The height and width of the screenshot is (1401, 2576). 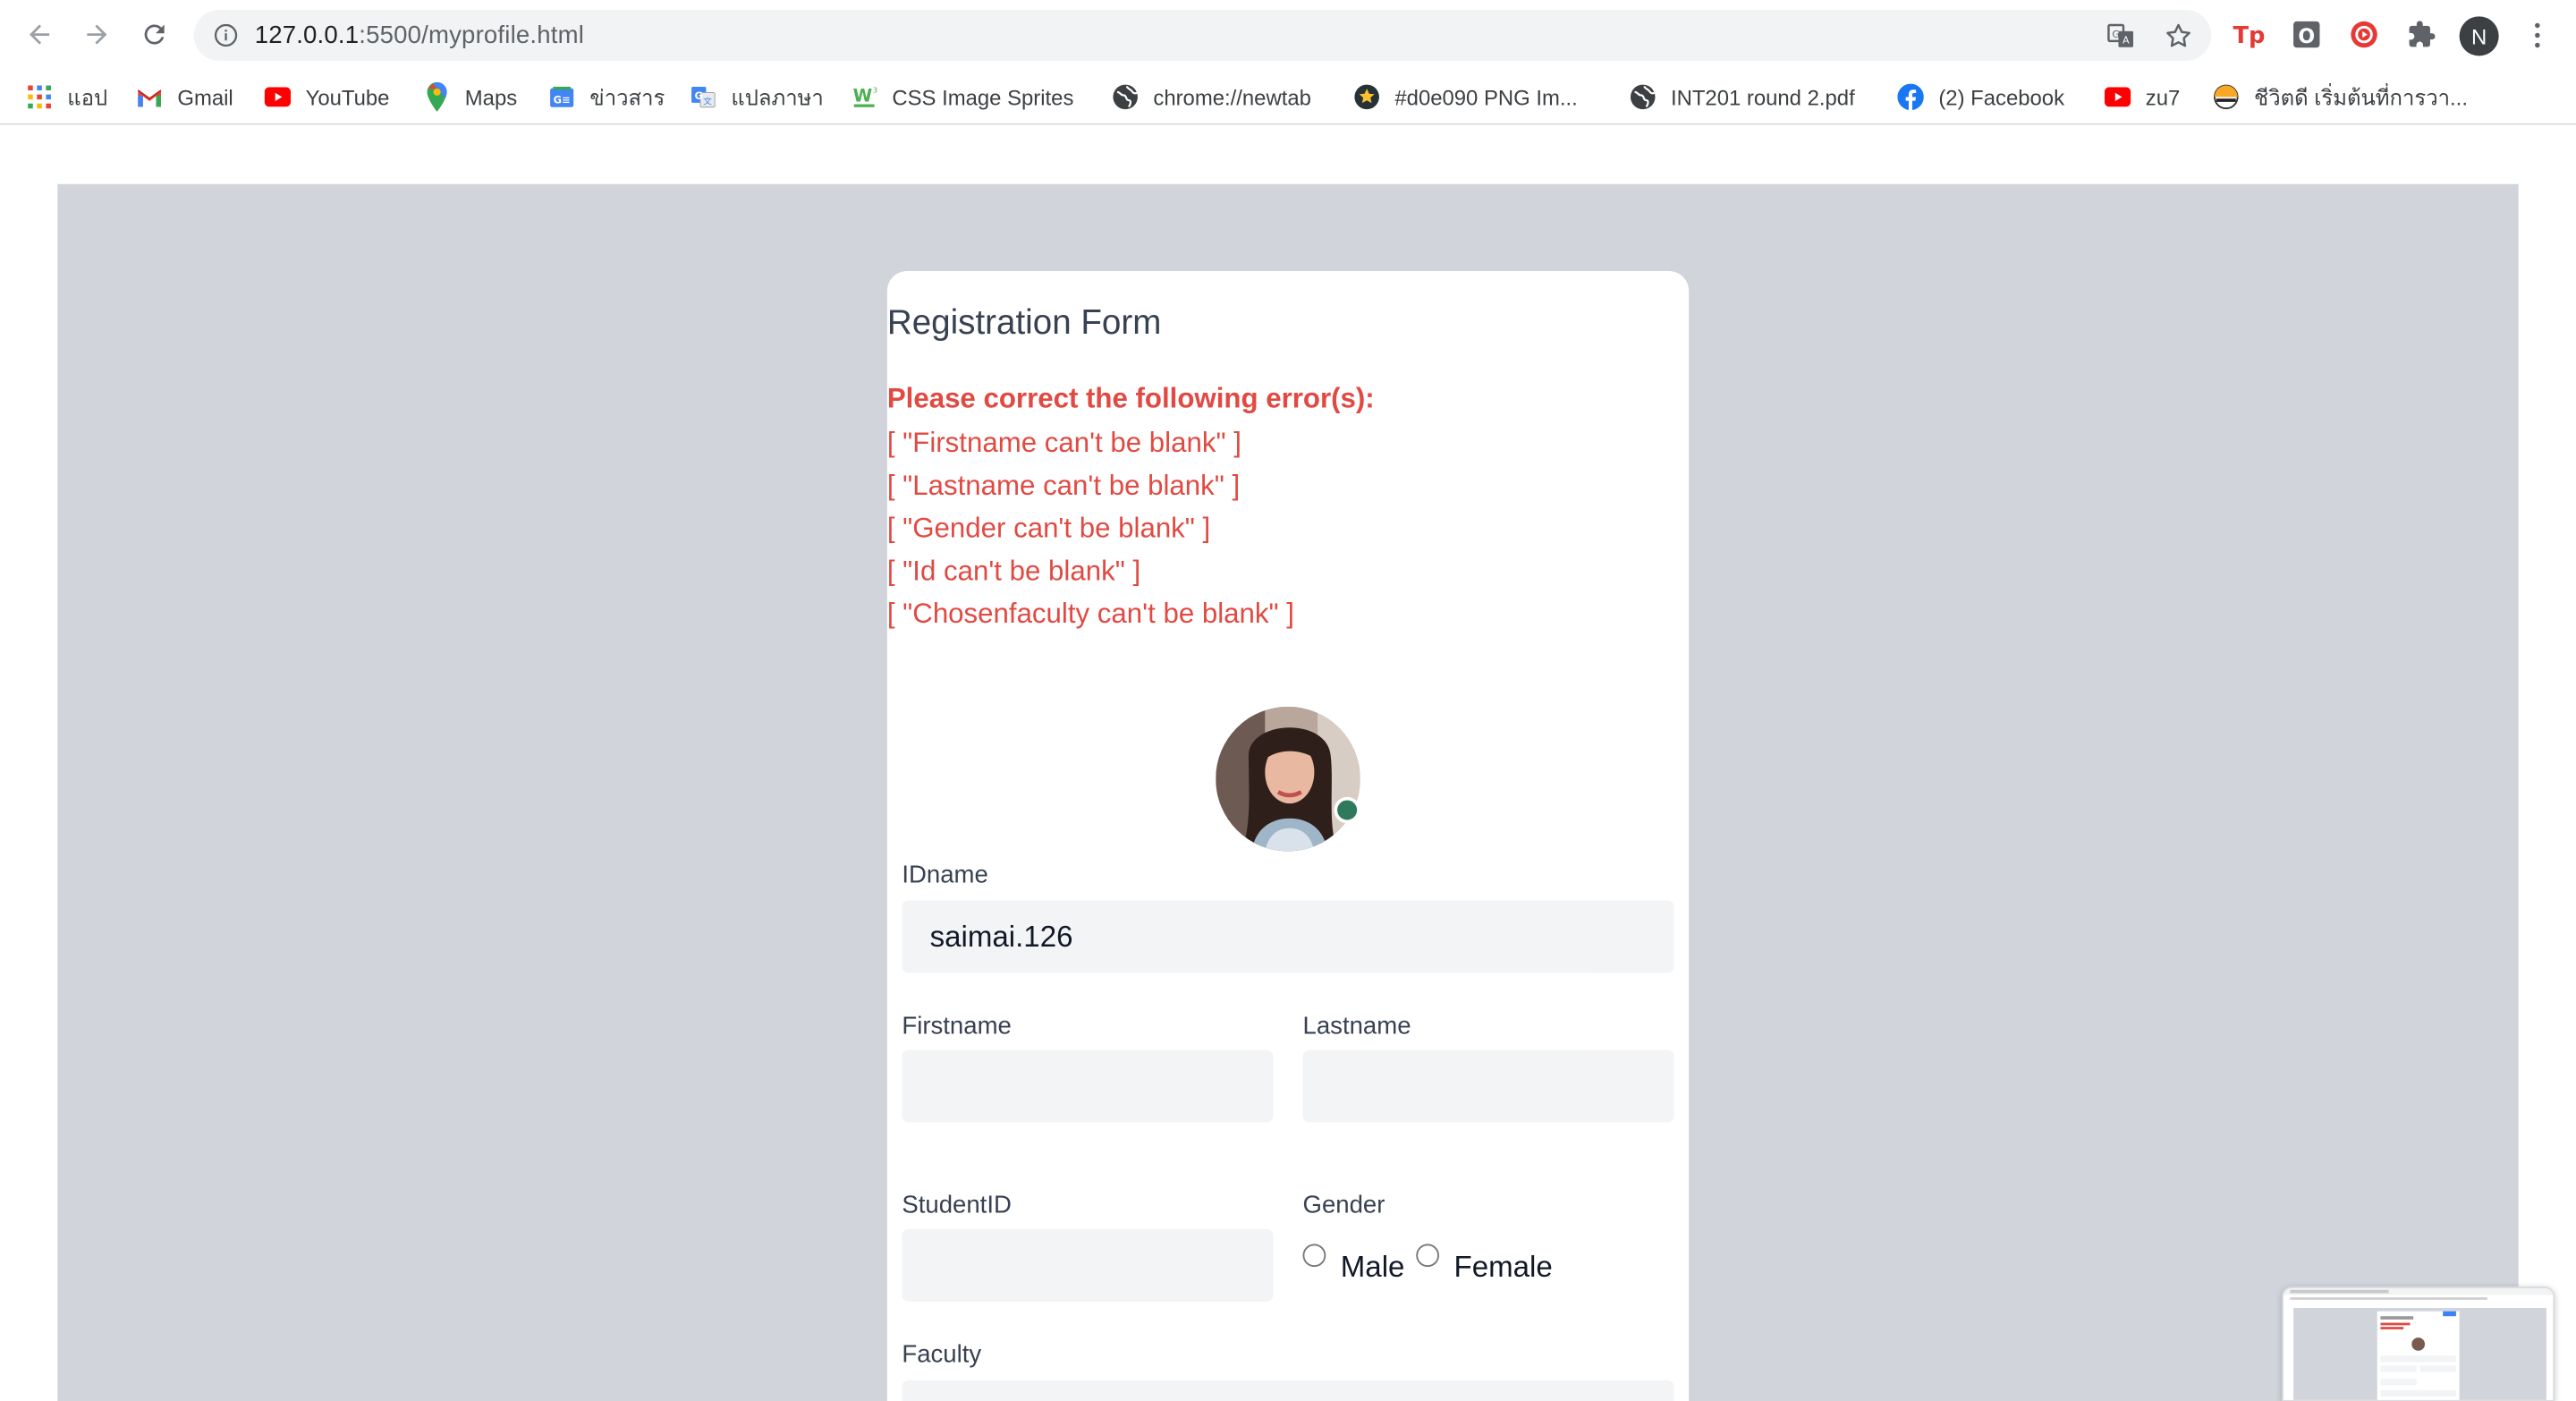 What do you see at coordinates (1130, 398) in the screenshot?
I see `error-heading: Please correct the following error(s):` at bounding box center [1130, 398].